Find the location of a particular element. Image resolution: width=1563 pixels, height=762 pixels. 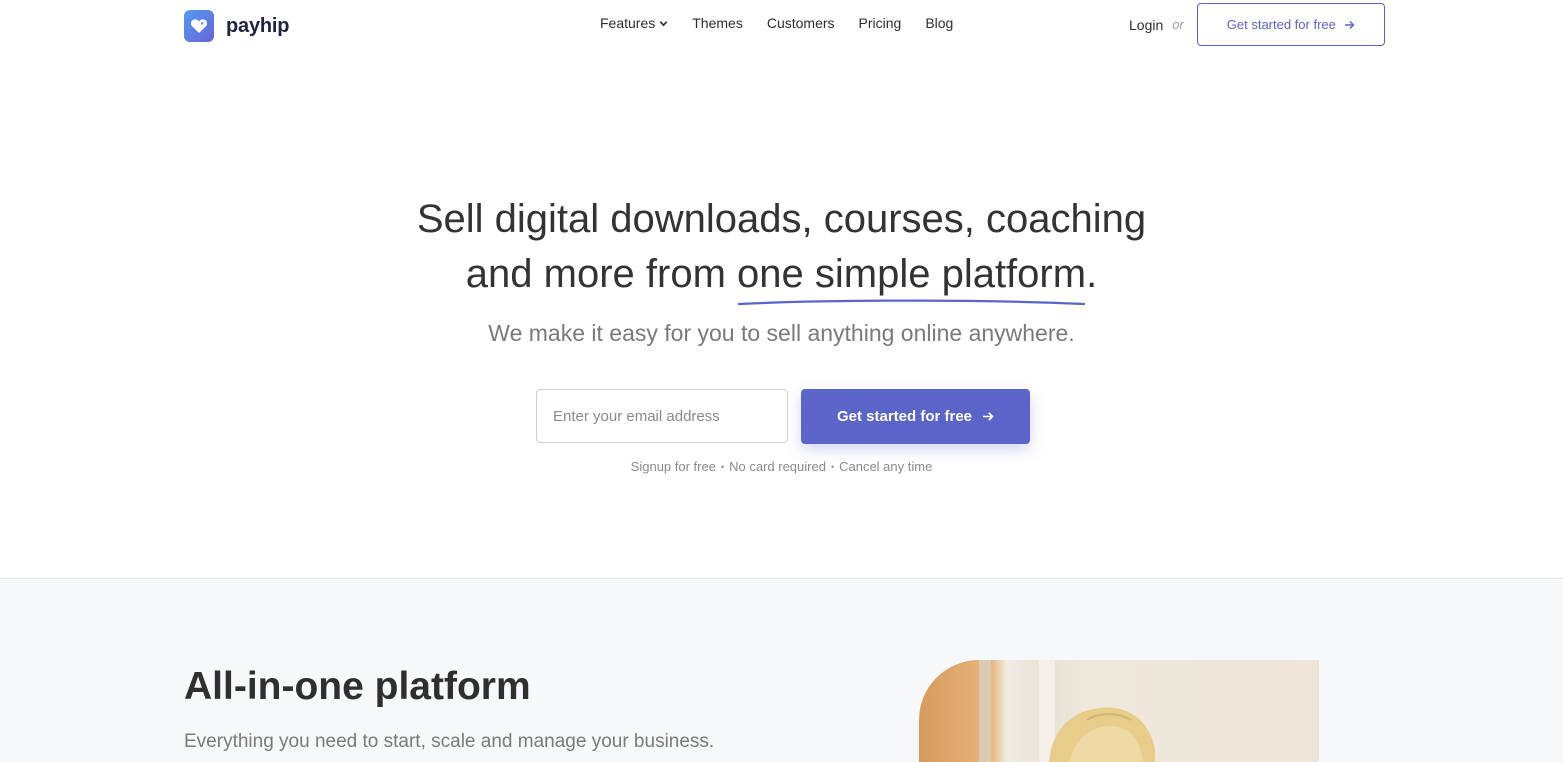

signup-form: Get started for free is located at coordinates (783, 416).